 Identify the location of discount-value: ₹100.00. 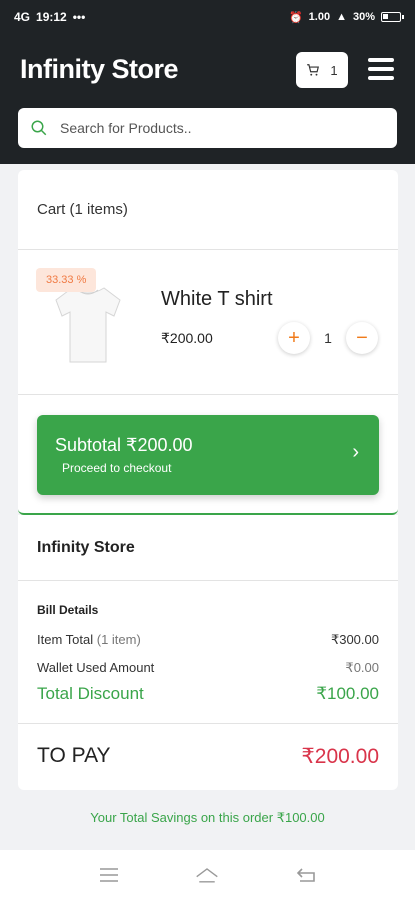
(347, 693).